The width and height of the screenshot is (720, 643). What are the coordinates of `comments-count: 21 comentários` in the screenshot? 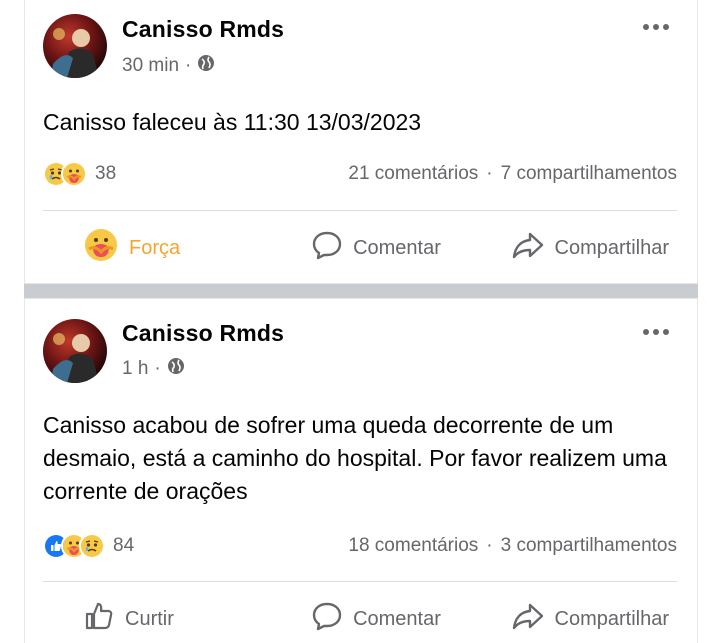 It's located at (413, 174).